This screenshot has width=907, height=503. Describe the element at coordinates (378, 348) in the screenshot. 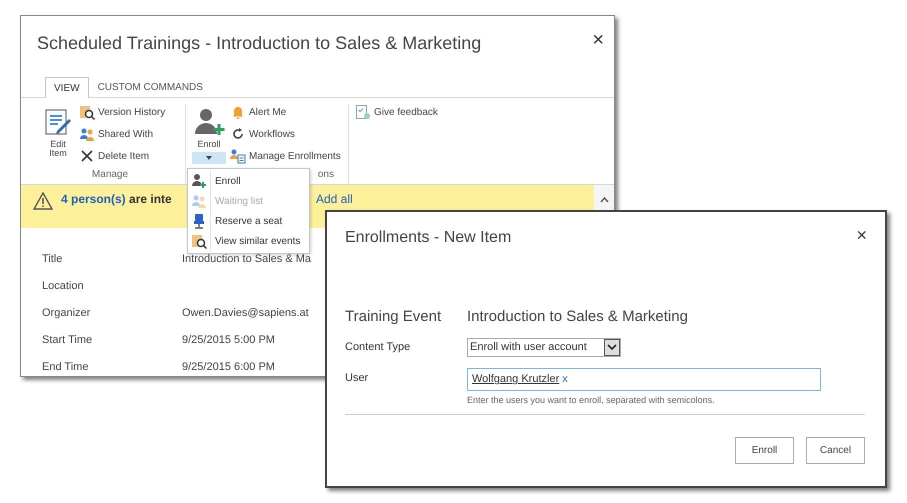

I see `field-label: Content Type` at that location.